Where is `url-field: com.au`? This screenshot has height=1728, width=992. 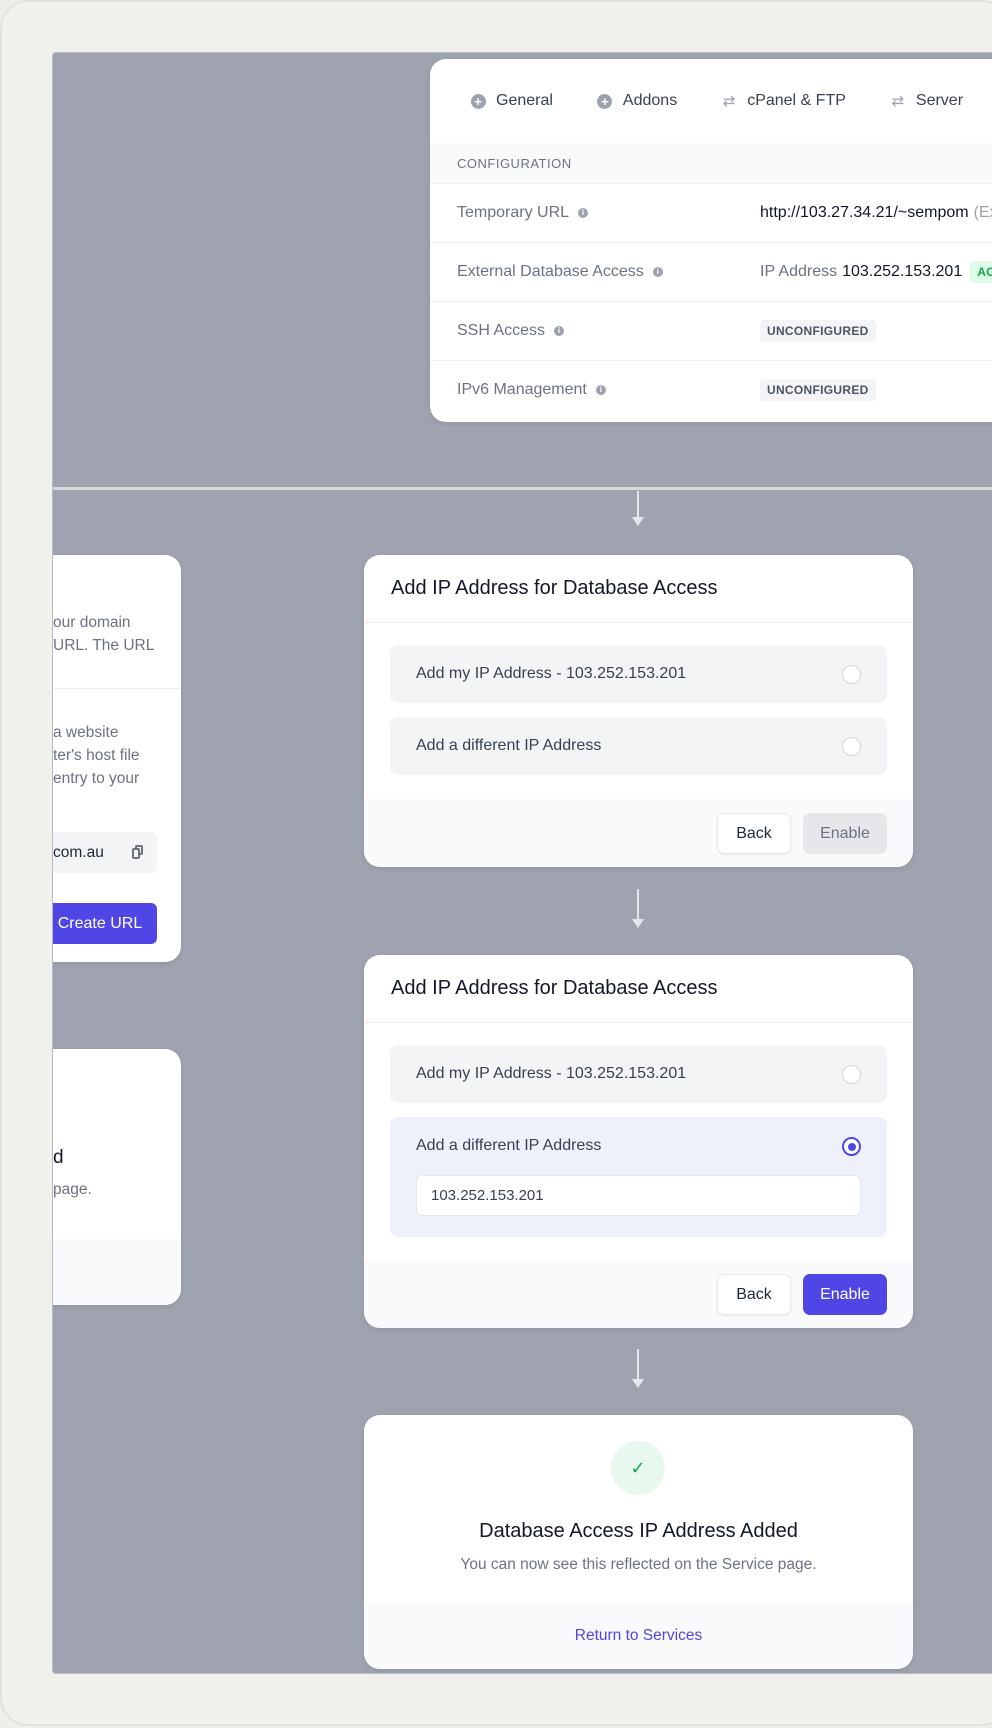
url-field: com.au is located at coordinates (105, 852).